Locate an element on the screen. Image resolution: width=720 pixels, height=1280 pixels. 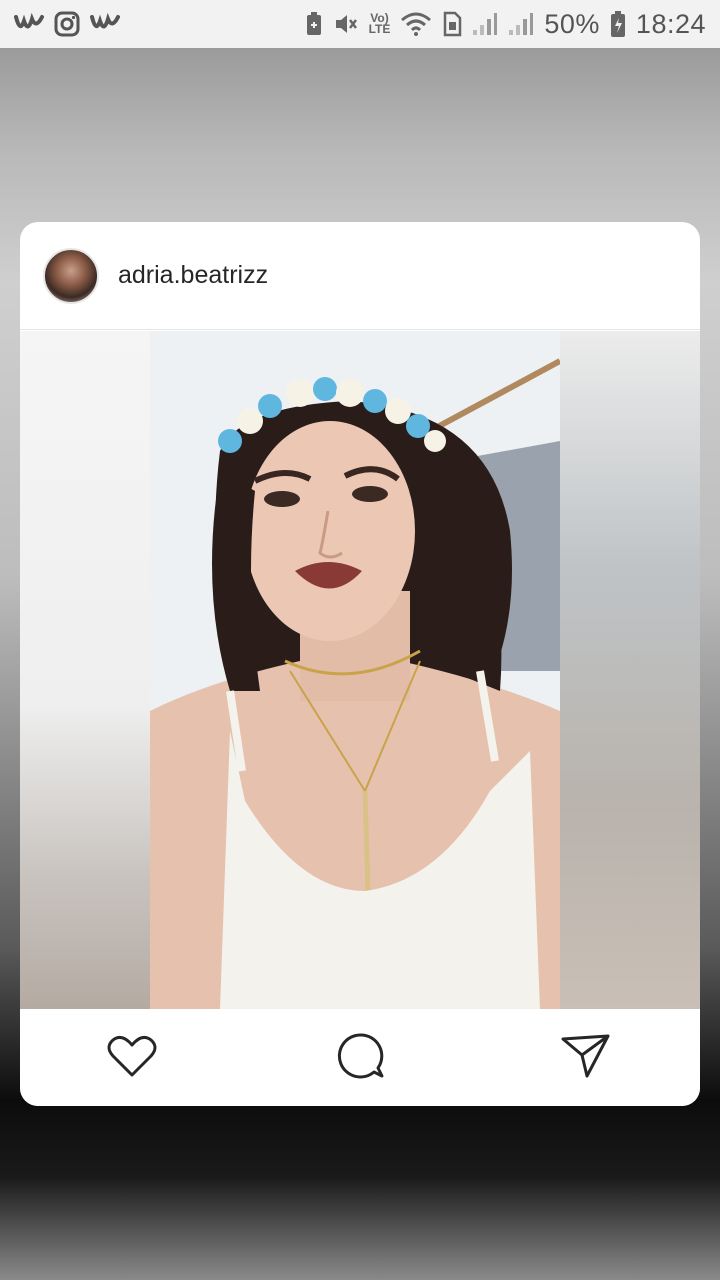
comment-button is located at coordinates (360, 1058).